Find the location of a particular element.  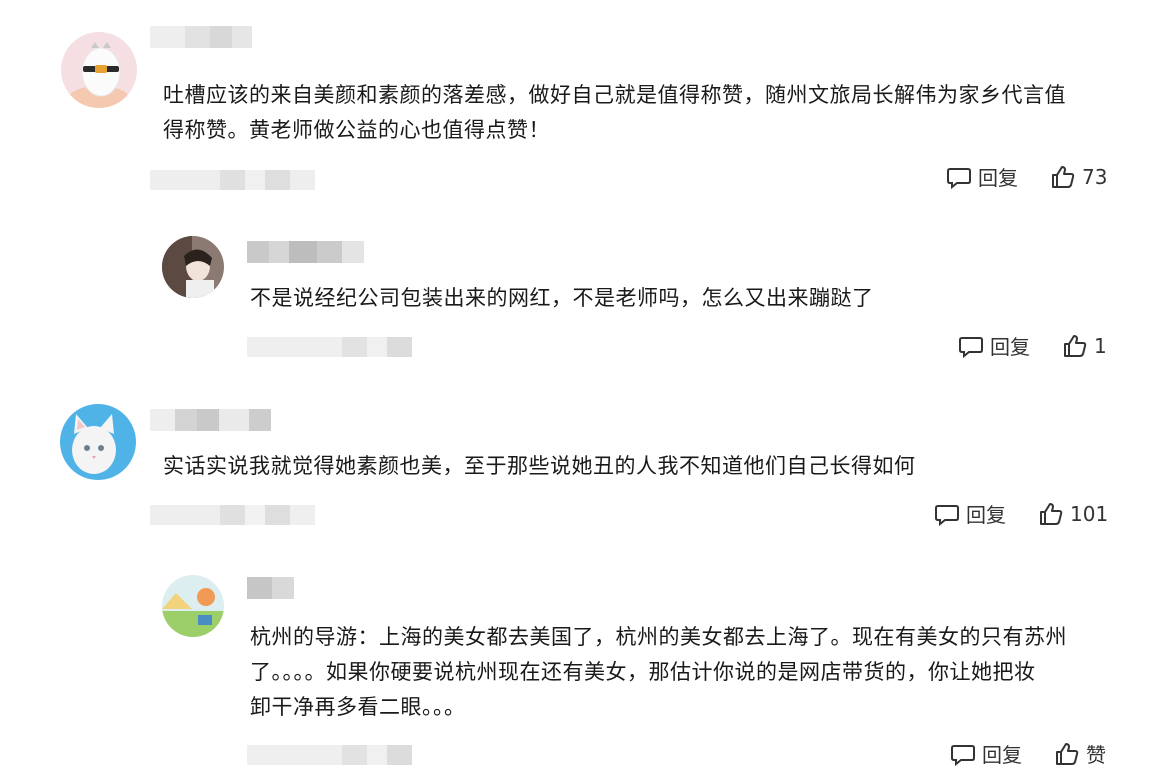

like-label: 赞 is located at coordinates (1096, 755).